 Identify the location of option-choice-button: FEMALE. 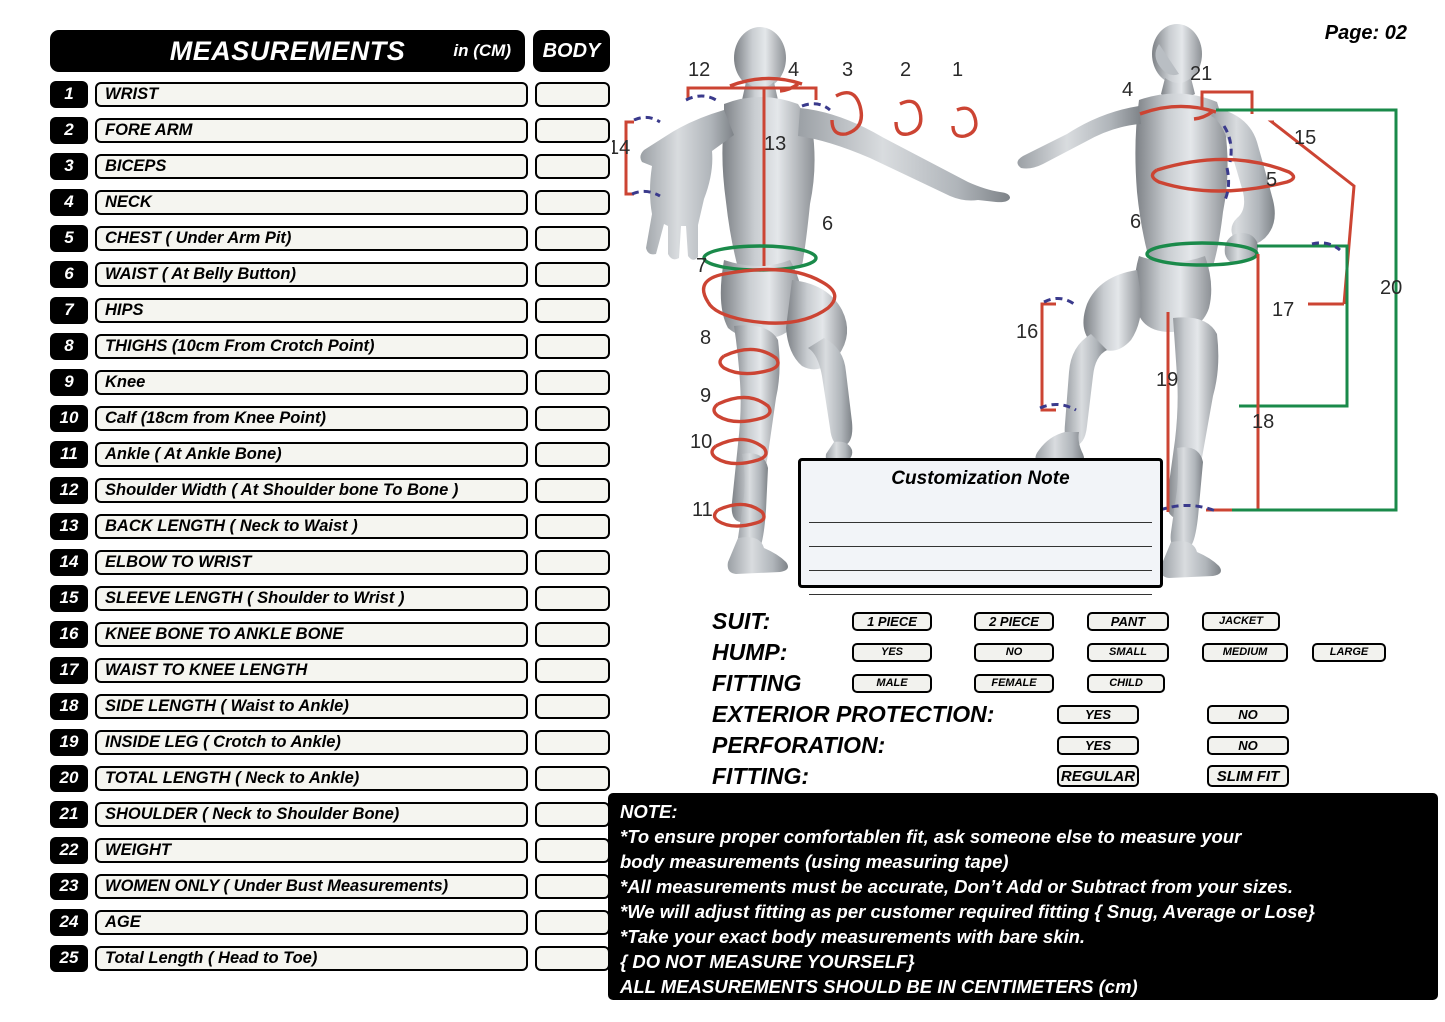
(1014, 683).